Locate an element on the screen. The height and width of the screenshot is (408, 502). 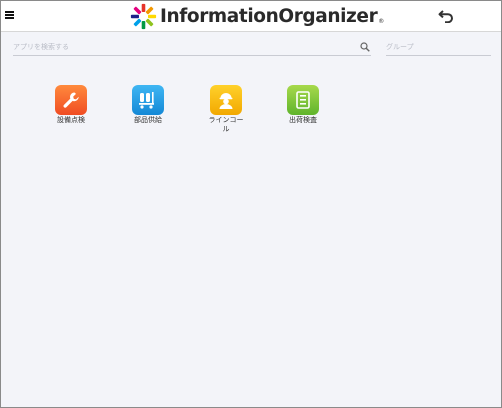
app-label: 出荷検査 is located at coordinates (303, 120).